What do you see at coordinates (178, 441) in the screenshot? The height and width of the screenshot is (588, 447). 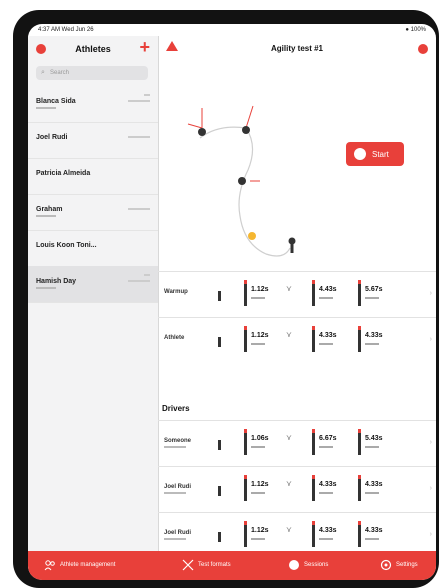 I see `row-name: Someone` at bounding box center [178, 441].